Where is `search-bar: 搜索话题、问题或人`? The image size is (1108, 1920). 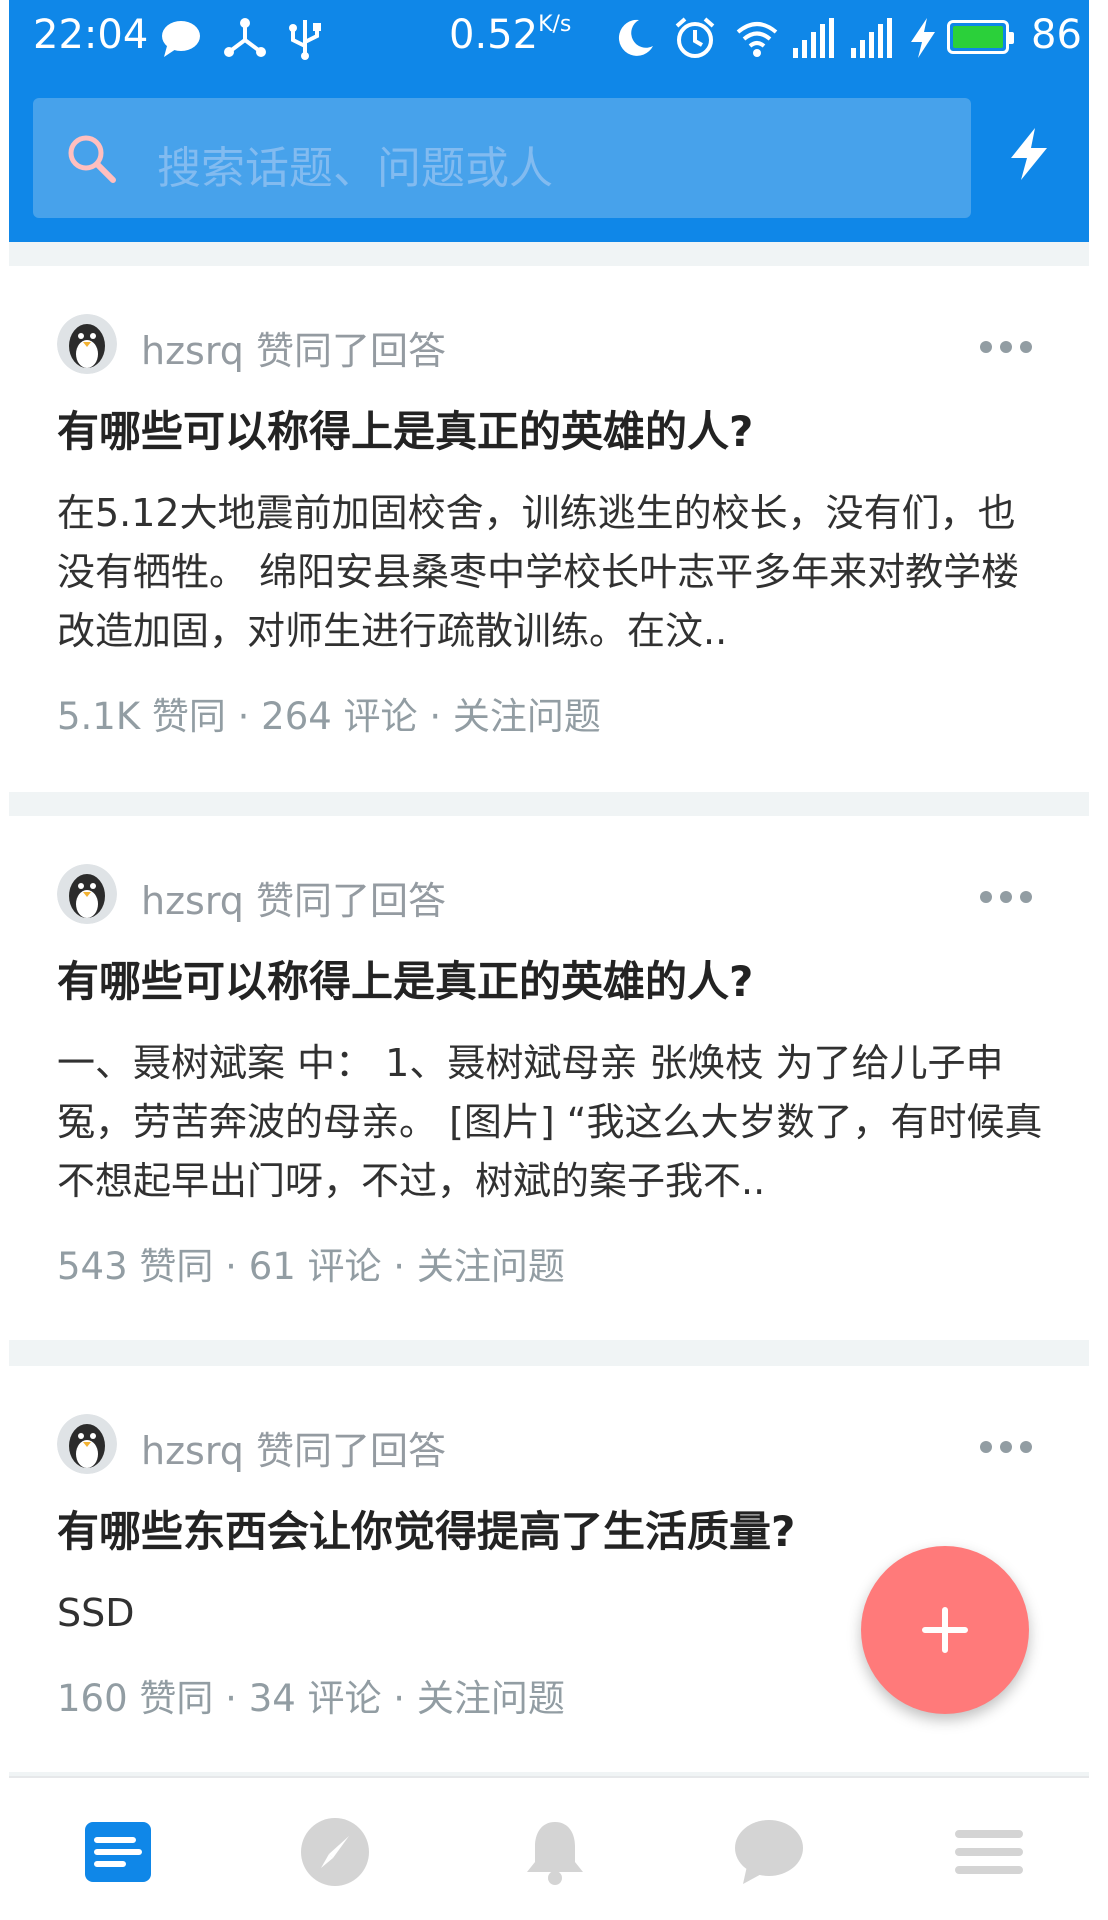
search-bar: 搜索话题、问题或人 is located at coordinates (502, 158).